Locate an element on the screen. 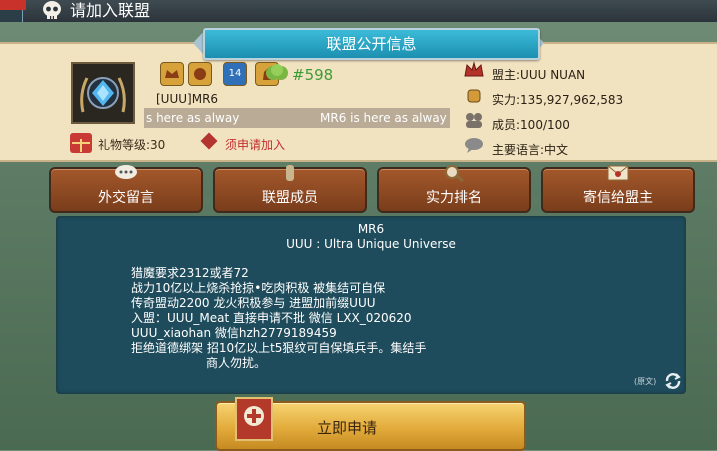  alliance-leader: 盟主:UUU NUAN is located at coordinates (538, 74).